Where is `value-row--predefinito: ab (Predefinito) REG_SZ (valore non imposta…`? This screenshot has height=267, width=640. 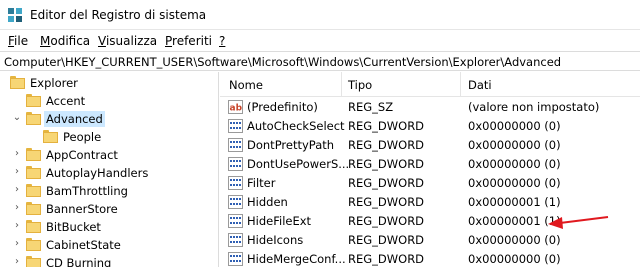
value-row--predefinito: ab (Predefinito) REG_SZ (valore non imposta… is located at coordinates (430, 107).